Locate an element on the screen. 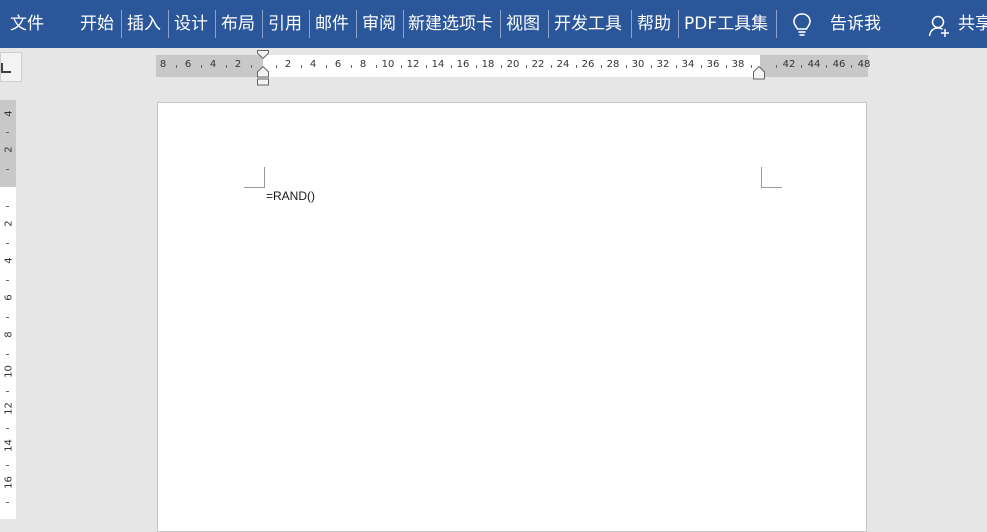  ruler-label: 22 is located at coordinates (538, 64).